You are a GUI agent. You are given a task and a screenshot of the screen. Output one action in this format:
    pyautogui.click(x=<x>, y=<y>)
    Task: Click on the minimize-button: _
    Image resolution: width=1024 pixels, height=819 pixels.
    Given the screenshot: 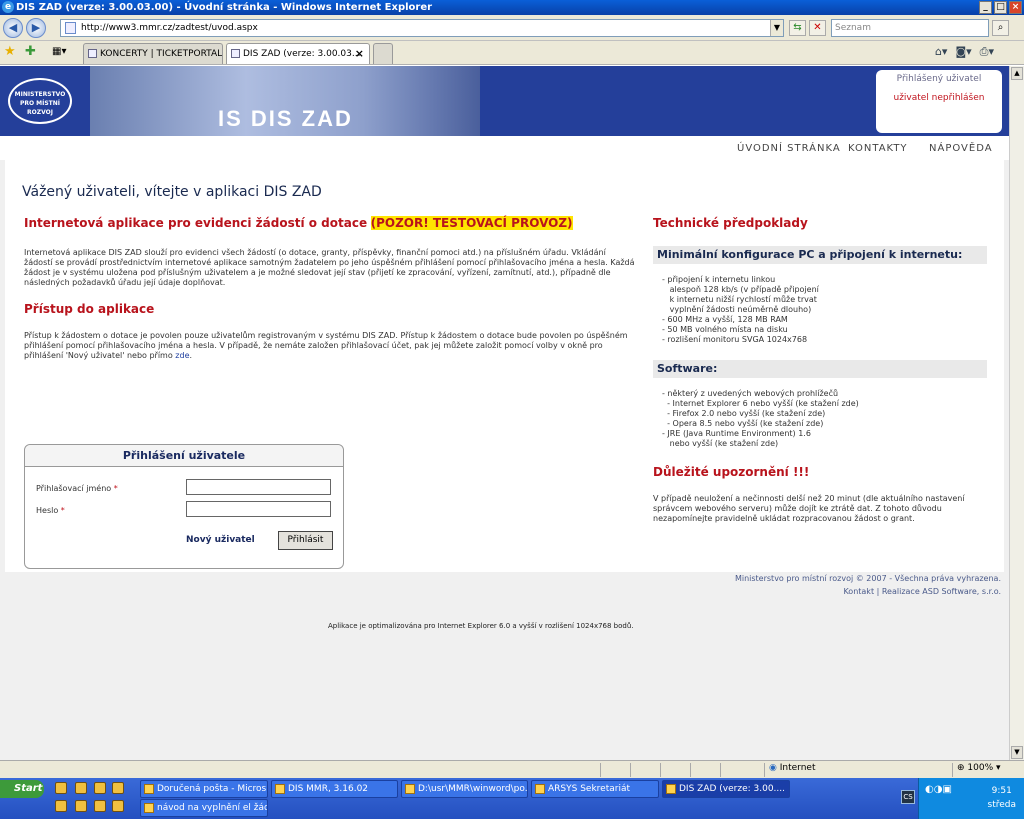 What is the action you would take?
    pyautogui.click(x=985, y=7)
    